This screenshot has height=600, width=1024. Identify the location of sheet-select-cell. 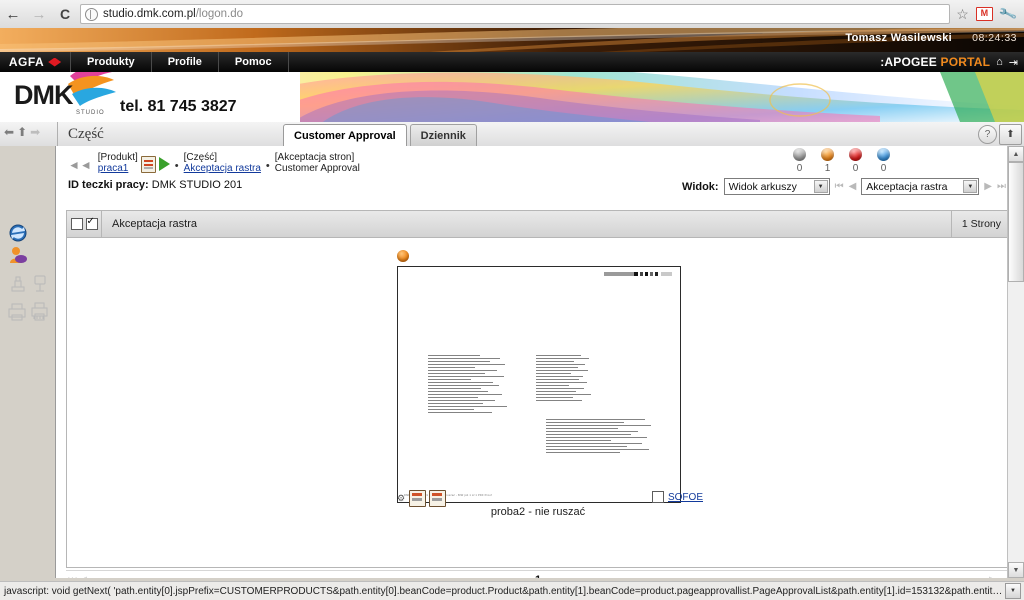
(84, 224).